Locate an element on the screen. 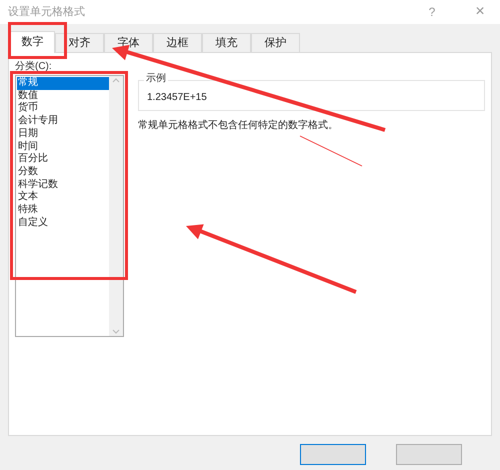 The height and width of the screenshot is (470, 500). cancel-button is located at coordinates (429, 454).